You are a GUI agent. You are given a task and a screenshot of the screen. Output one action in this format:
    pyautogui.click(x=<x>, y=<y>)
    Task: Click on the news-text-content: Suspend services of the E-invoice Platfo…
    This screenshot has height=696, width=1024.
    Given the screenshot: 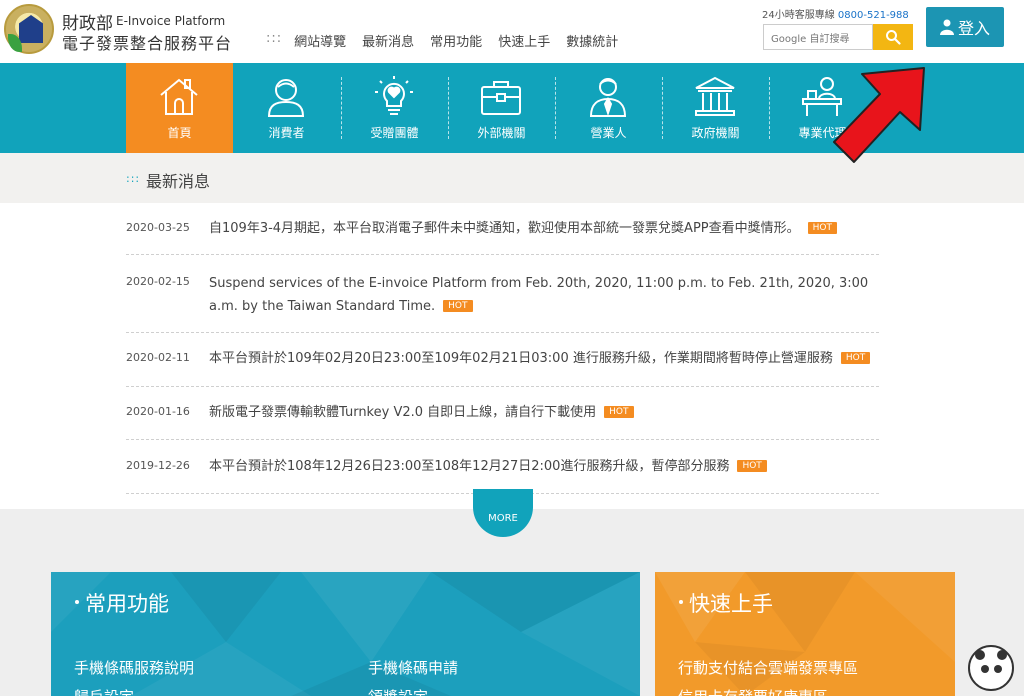 What is the action you would take?
    pyautogui.click(x=539, y=295)
    